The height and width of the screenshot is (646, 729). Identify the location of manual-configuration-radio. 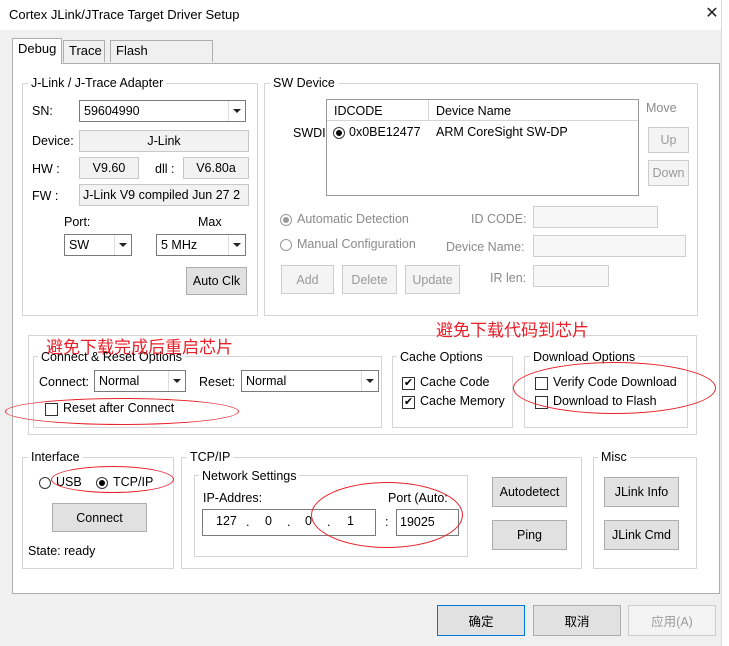
(286, 245).